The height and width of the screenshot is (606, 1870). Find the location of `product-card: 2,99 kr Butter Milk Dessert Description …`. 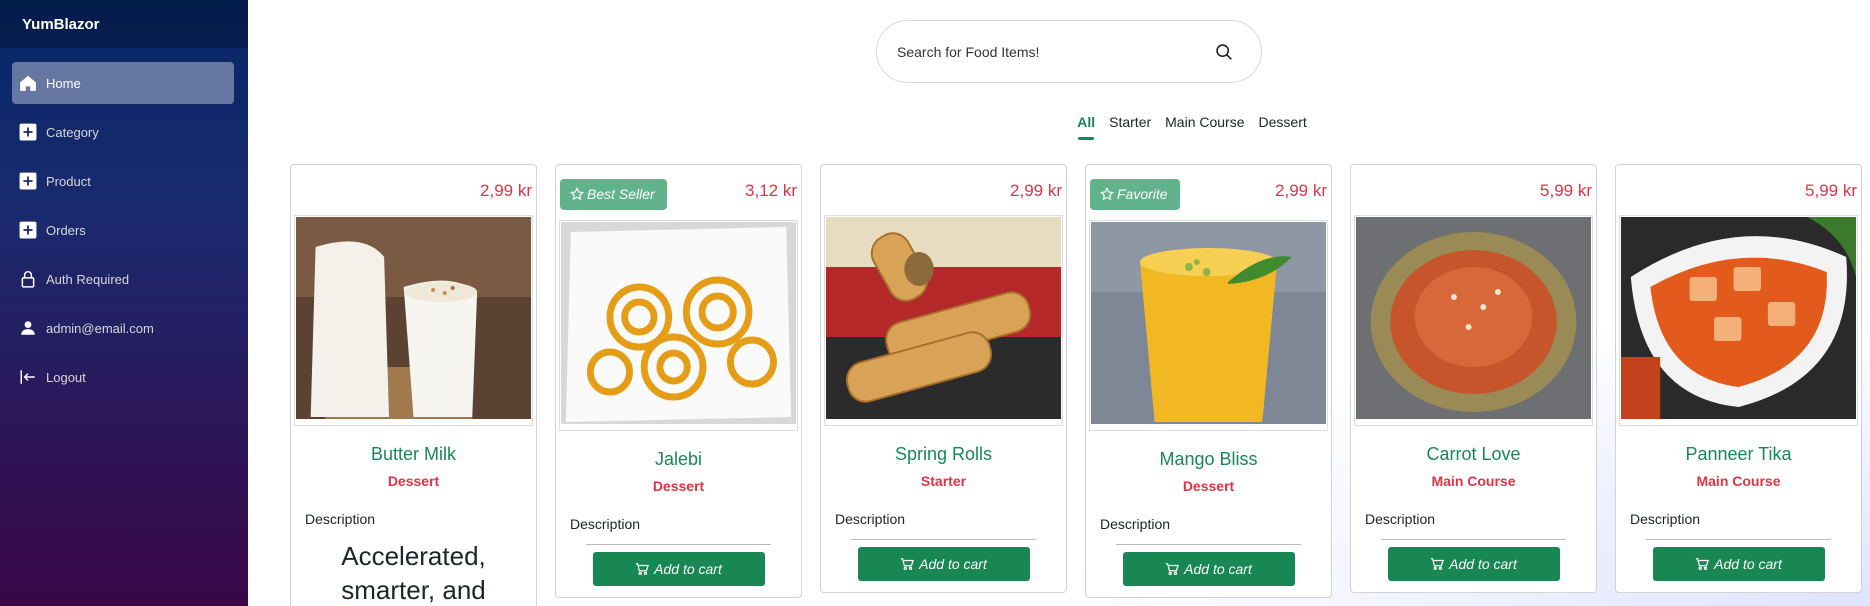

product-card: 2,99 kr Butter Milk Dessert Description … is located at coordinates (413, 385).